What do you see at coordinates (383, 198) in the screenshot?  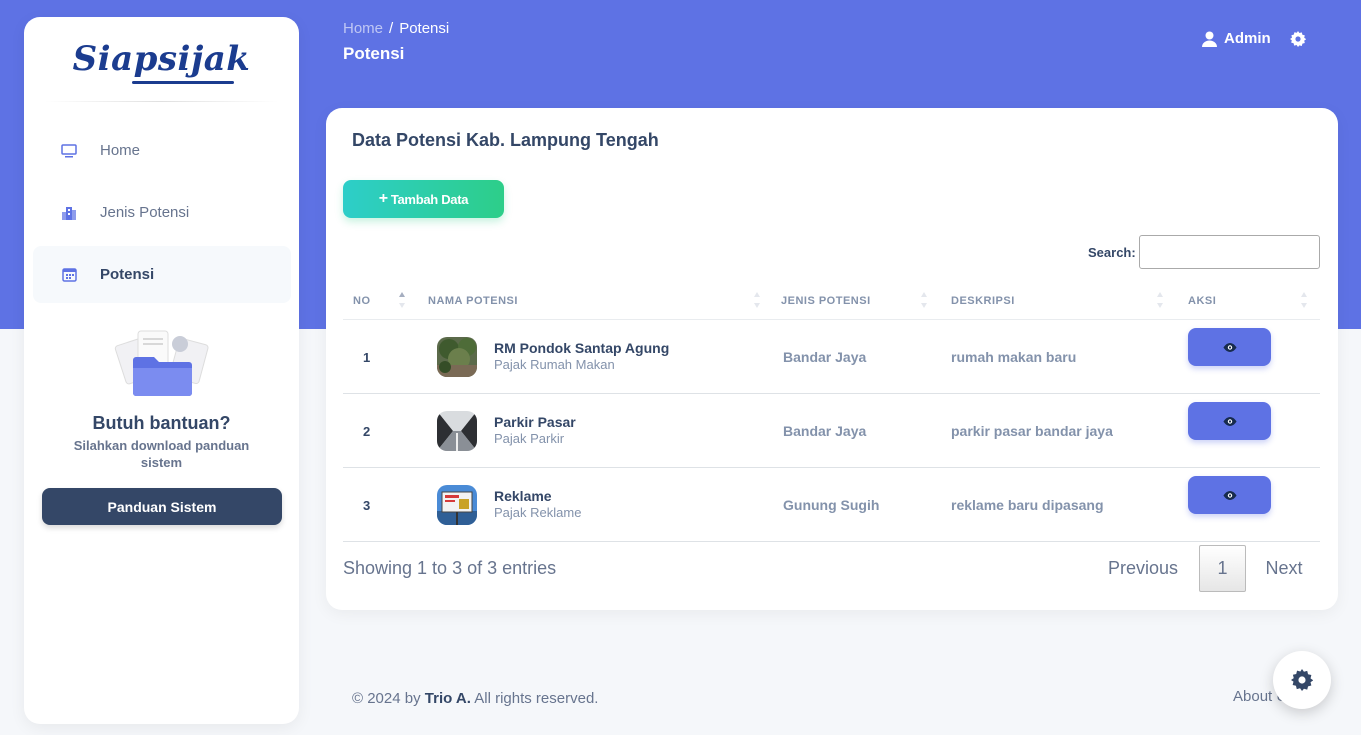 I see `plus-icon: +` at bounding box center [383, 198].